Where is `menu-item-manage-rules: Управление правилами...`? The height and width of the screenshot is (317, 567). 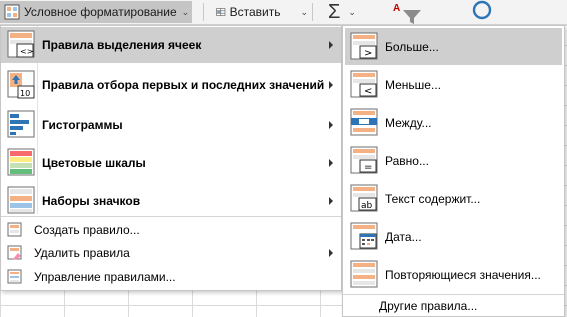 menu-item-manage-rules: Управление правилами... is located at coordinates (171, 277).